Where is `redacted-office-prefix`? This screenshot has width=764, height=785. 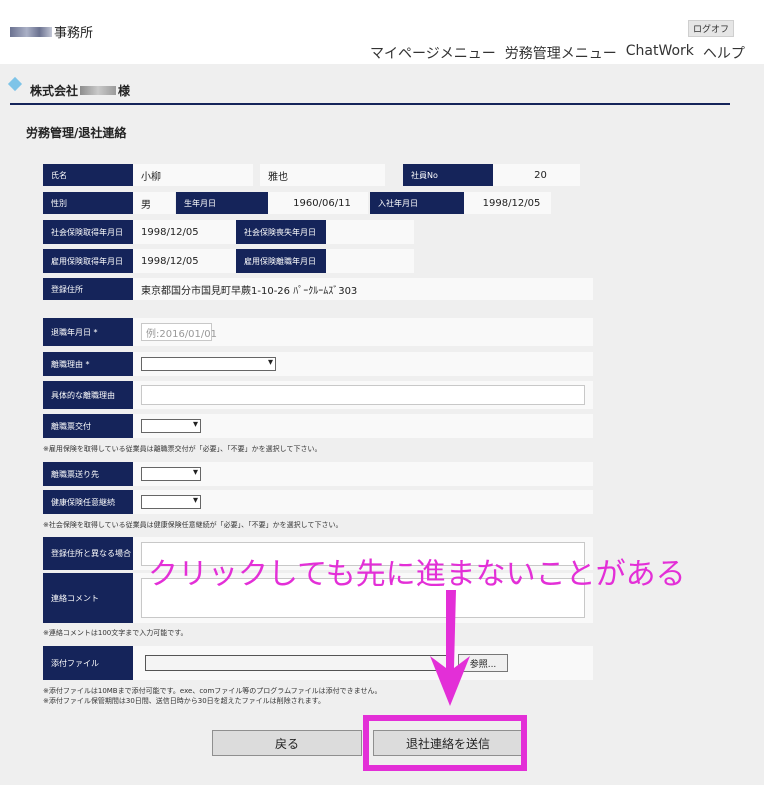
redacted-office-prefix is located at coordinates (31, 31).